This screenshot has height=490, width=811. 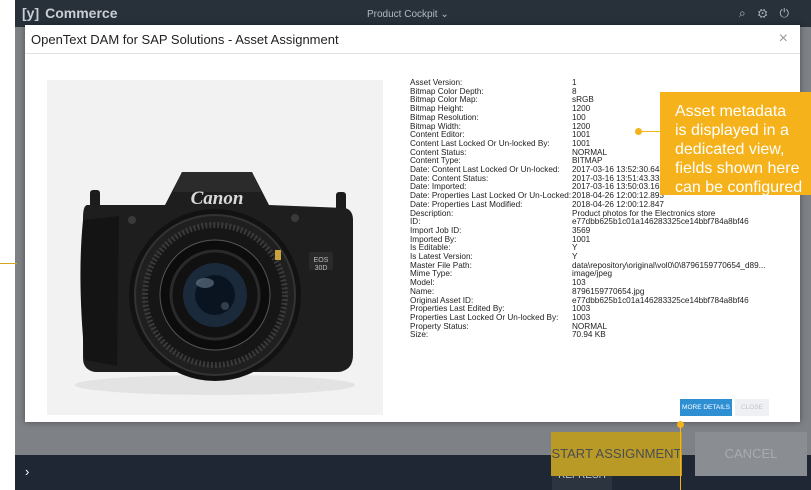 What do you see at coordinates (415, 222) in the screenshot?
I see `metadata-label: ID:` at bounding box center [415, 222].